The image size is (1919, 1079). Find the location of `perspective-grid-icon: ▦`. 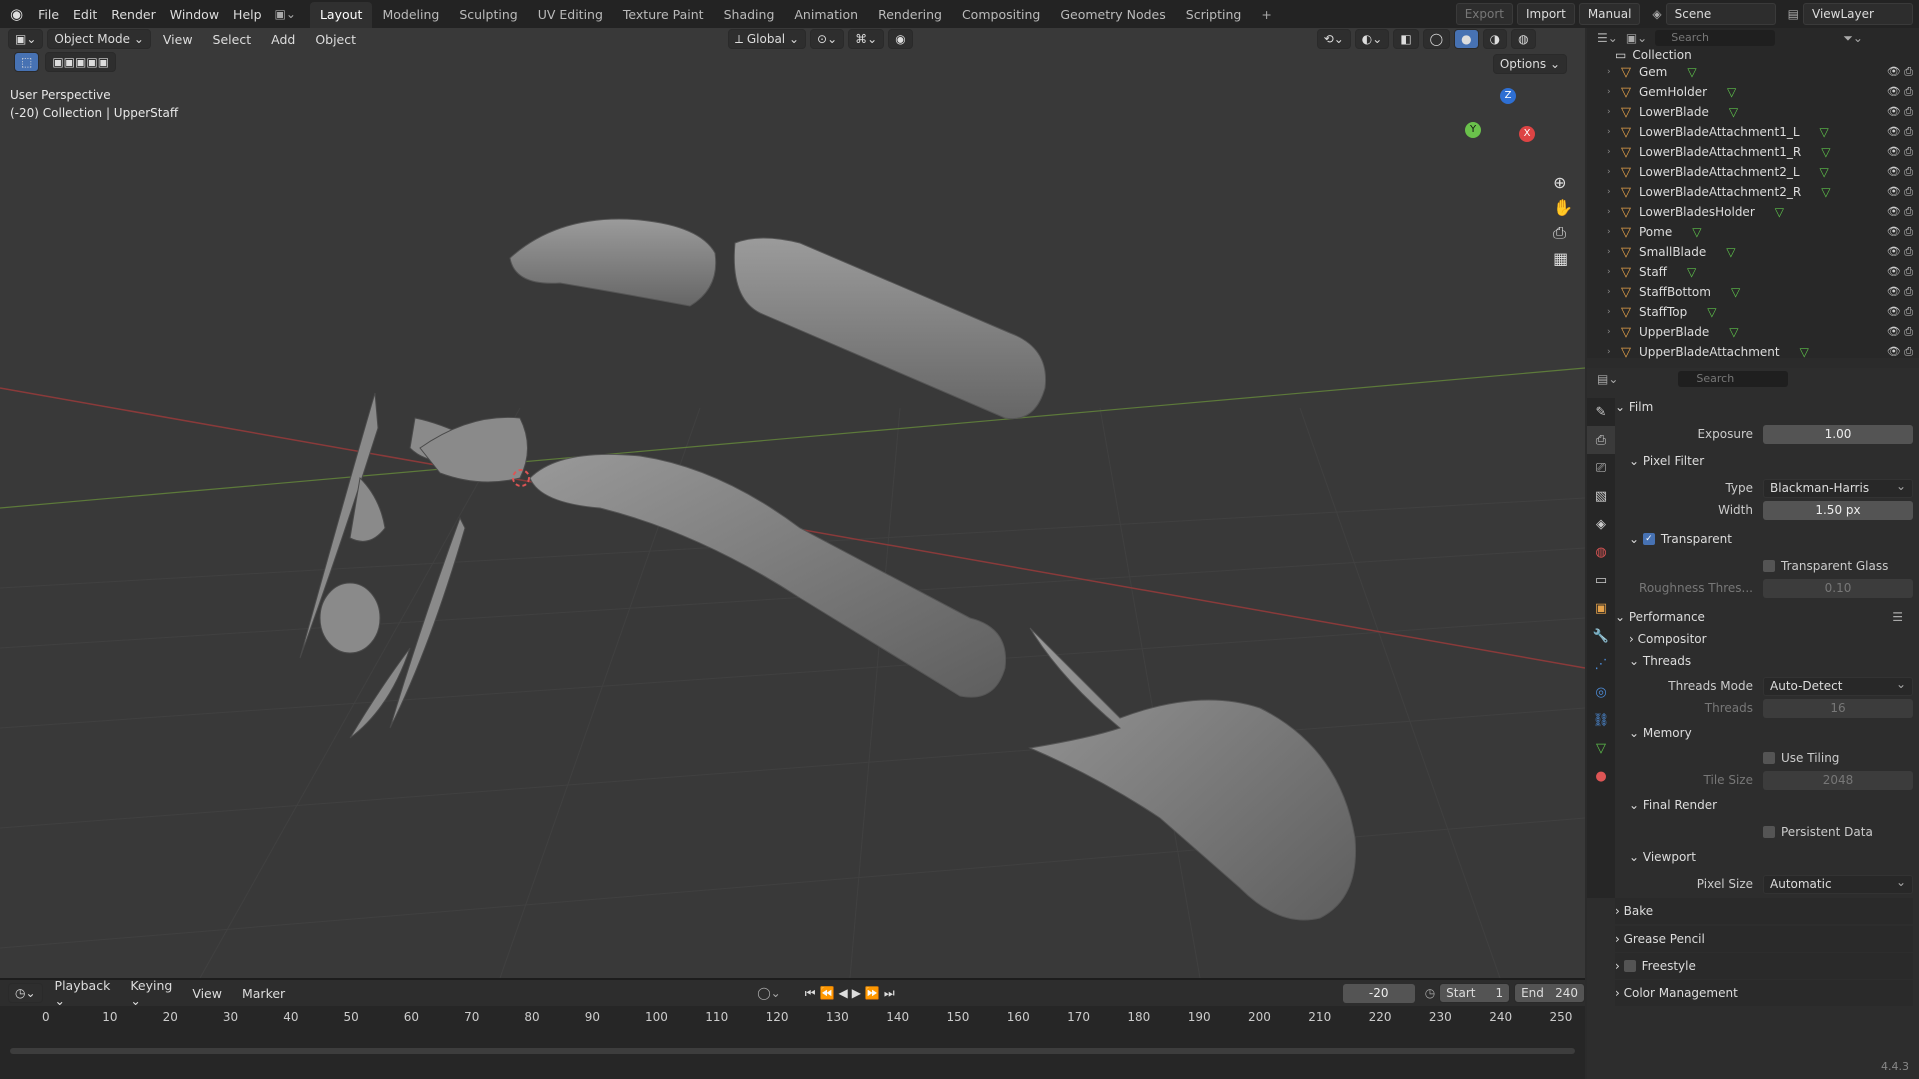

perspective-grid-icon: ▦ is located at coordinates (1563, 258).